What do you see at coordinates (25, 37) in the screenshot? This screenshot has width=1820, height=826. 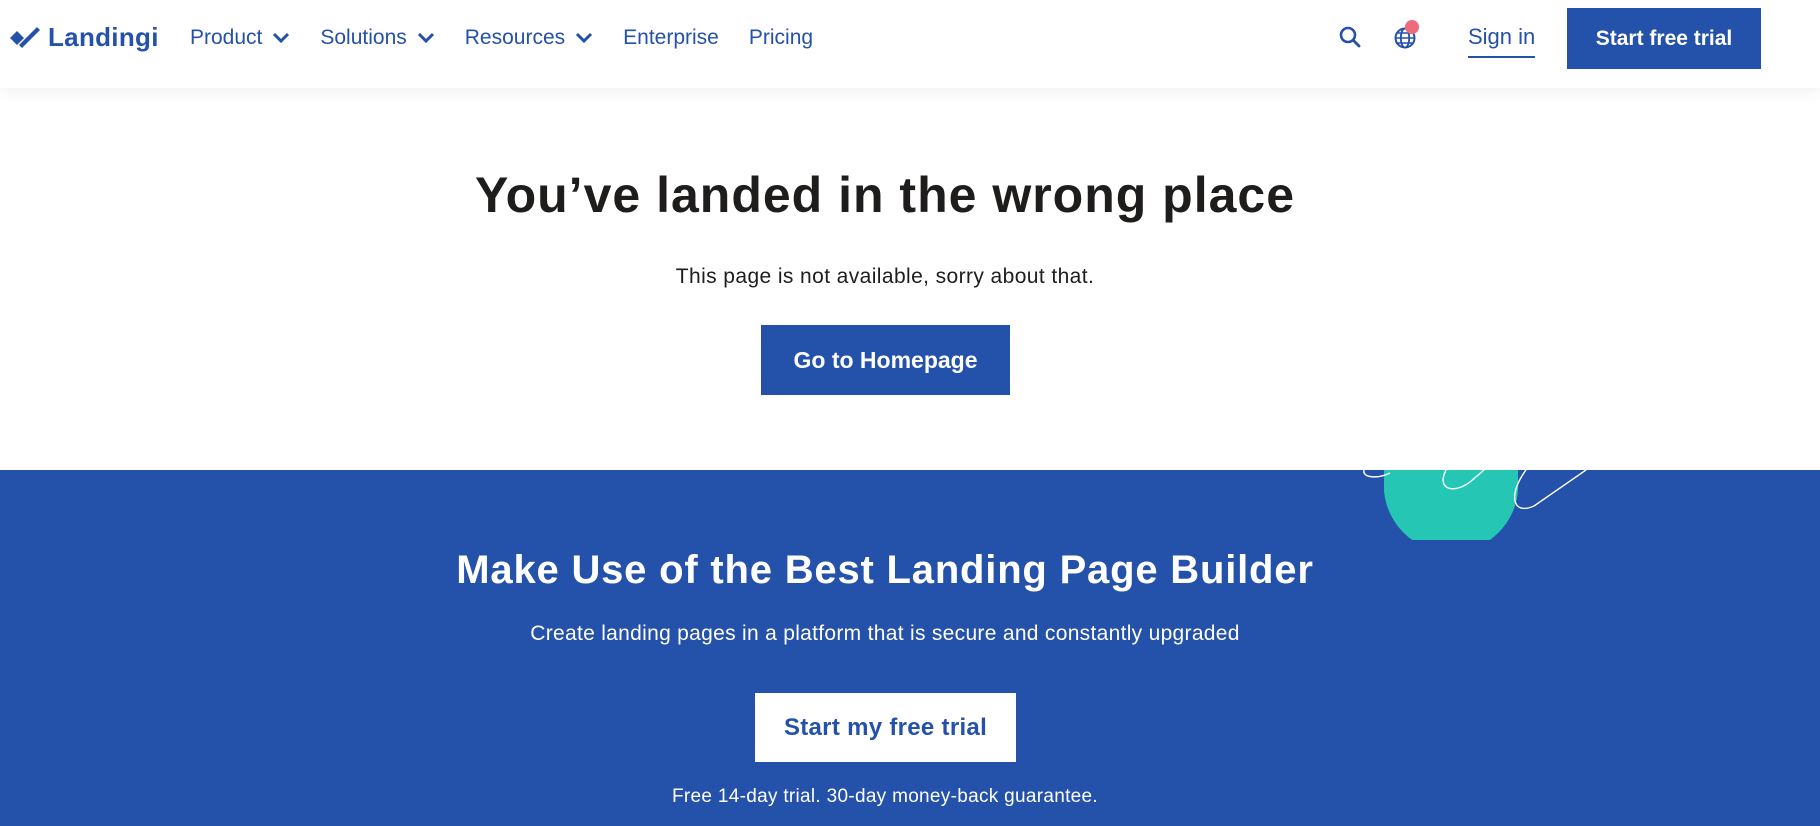 I see `logo-icon` at bounding box center [25, 37].